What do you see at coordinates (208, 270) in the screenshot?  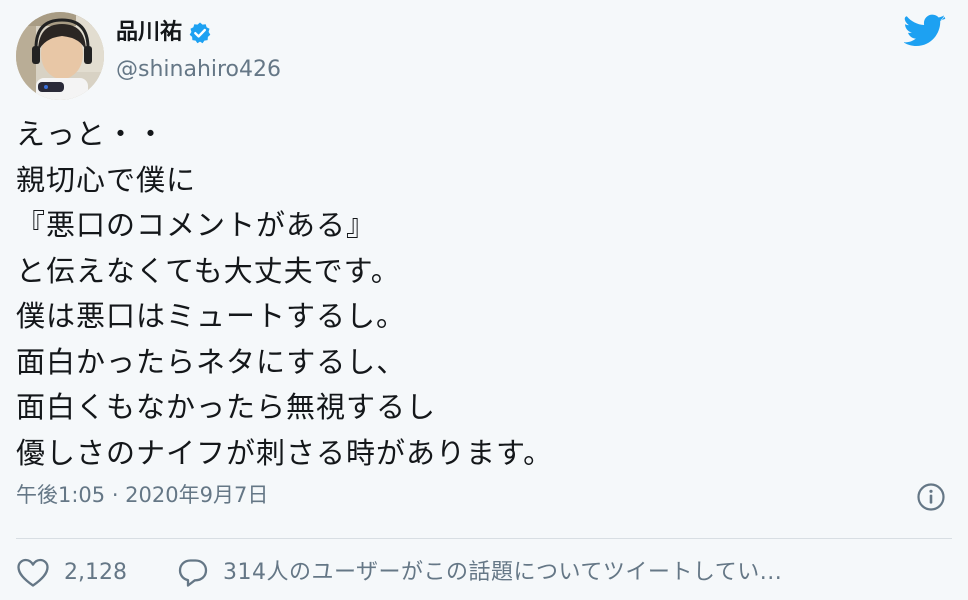 I see `tweet-line: と伝えなくても大丈夫です。` at bounding box center [208, 270].